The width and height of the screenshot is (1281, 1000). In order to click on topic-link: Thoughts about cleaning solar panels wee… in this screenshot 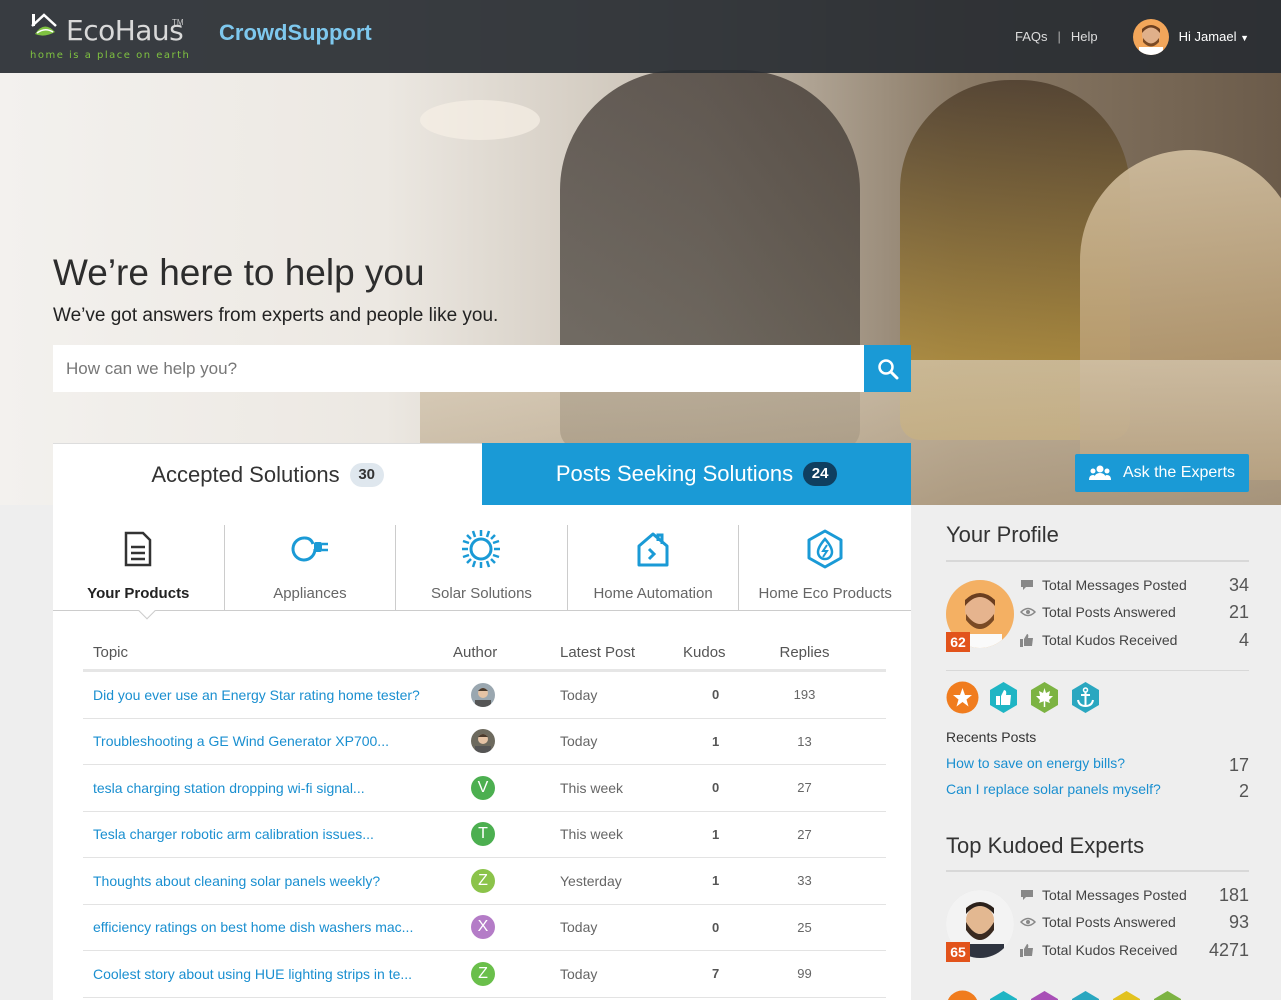, I will do `click(268, 881)`.